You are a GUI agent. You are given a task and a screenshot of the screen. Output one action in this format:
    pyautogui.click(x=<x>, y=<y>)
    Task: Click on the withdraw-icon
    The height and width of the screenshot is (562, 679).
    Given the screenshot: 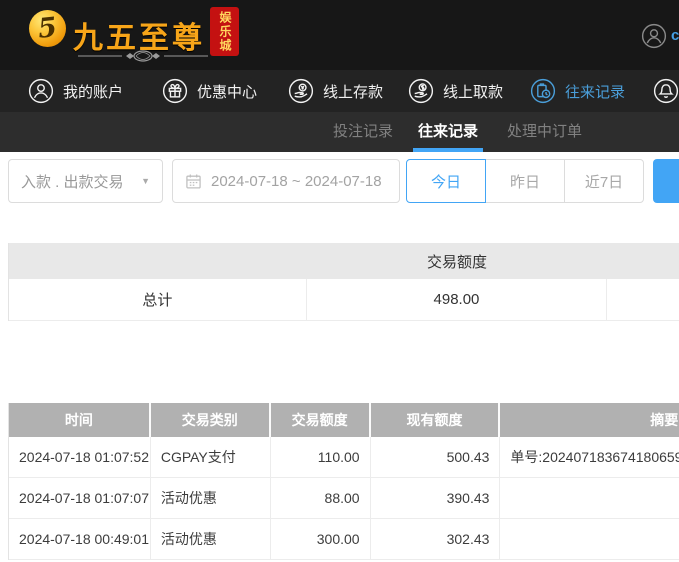 What is the action you would take?
    pyautogui.click(x=421, y=91)
    